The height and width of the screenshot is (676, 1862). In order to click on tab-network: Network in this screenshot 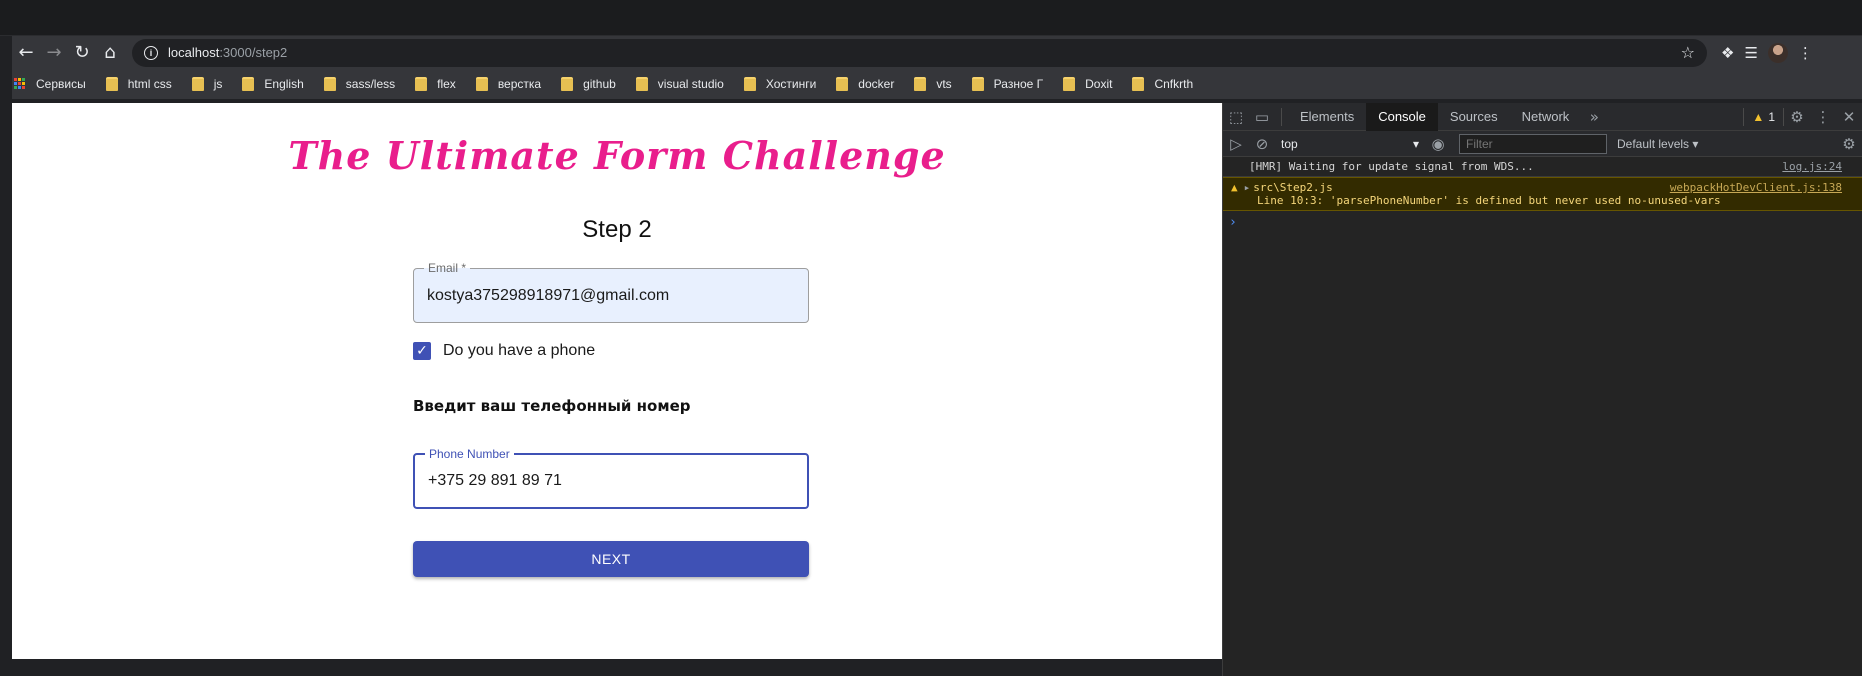, I will do `click(1546, 117)`.